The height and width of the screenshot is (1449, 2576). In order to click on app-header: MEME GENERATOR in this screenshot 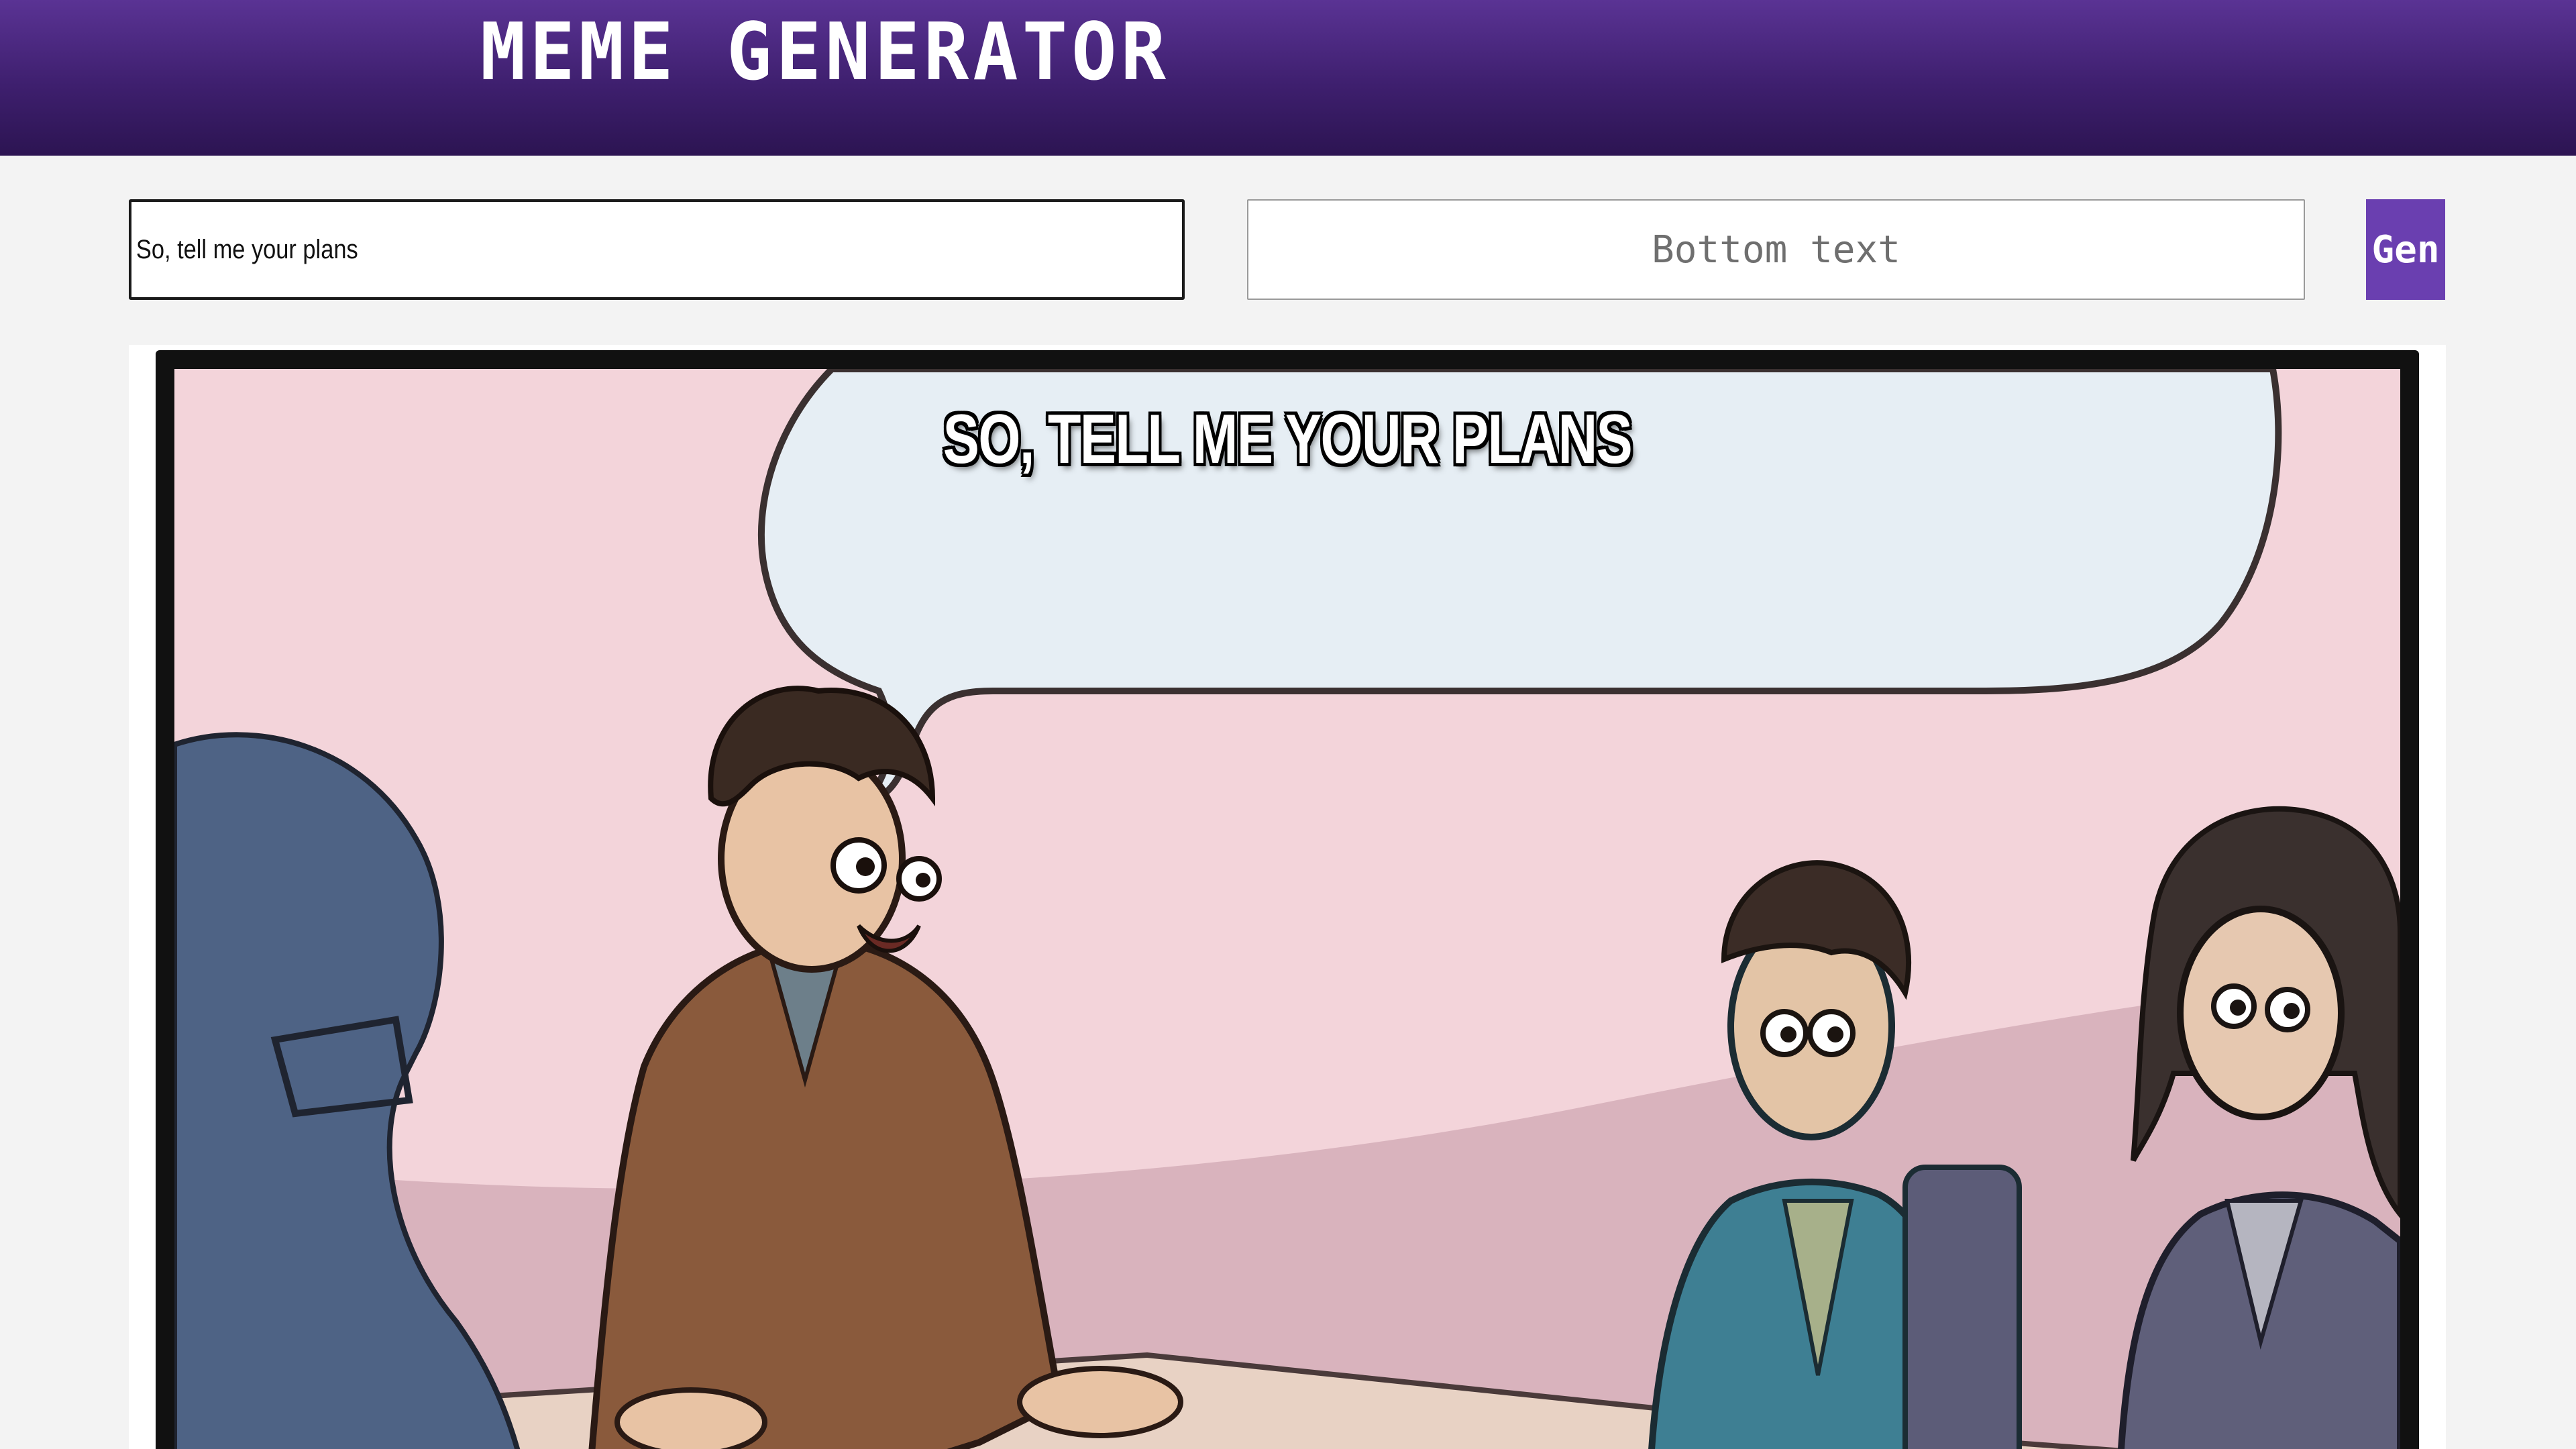, I will do `click(1288, 78)`.